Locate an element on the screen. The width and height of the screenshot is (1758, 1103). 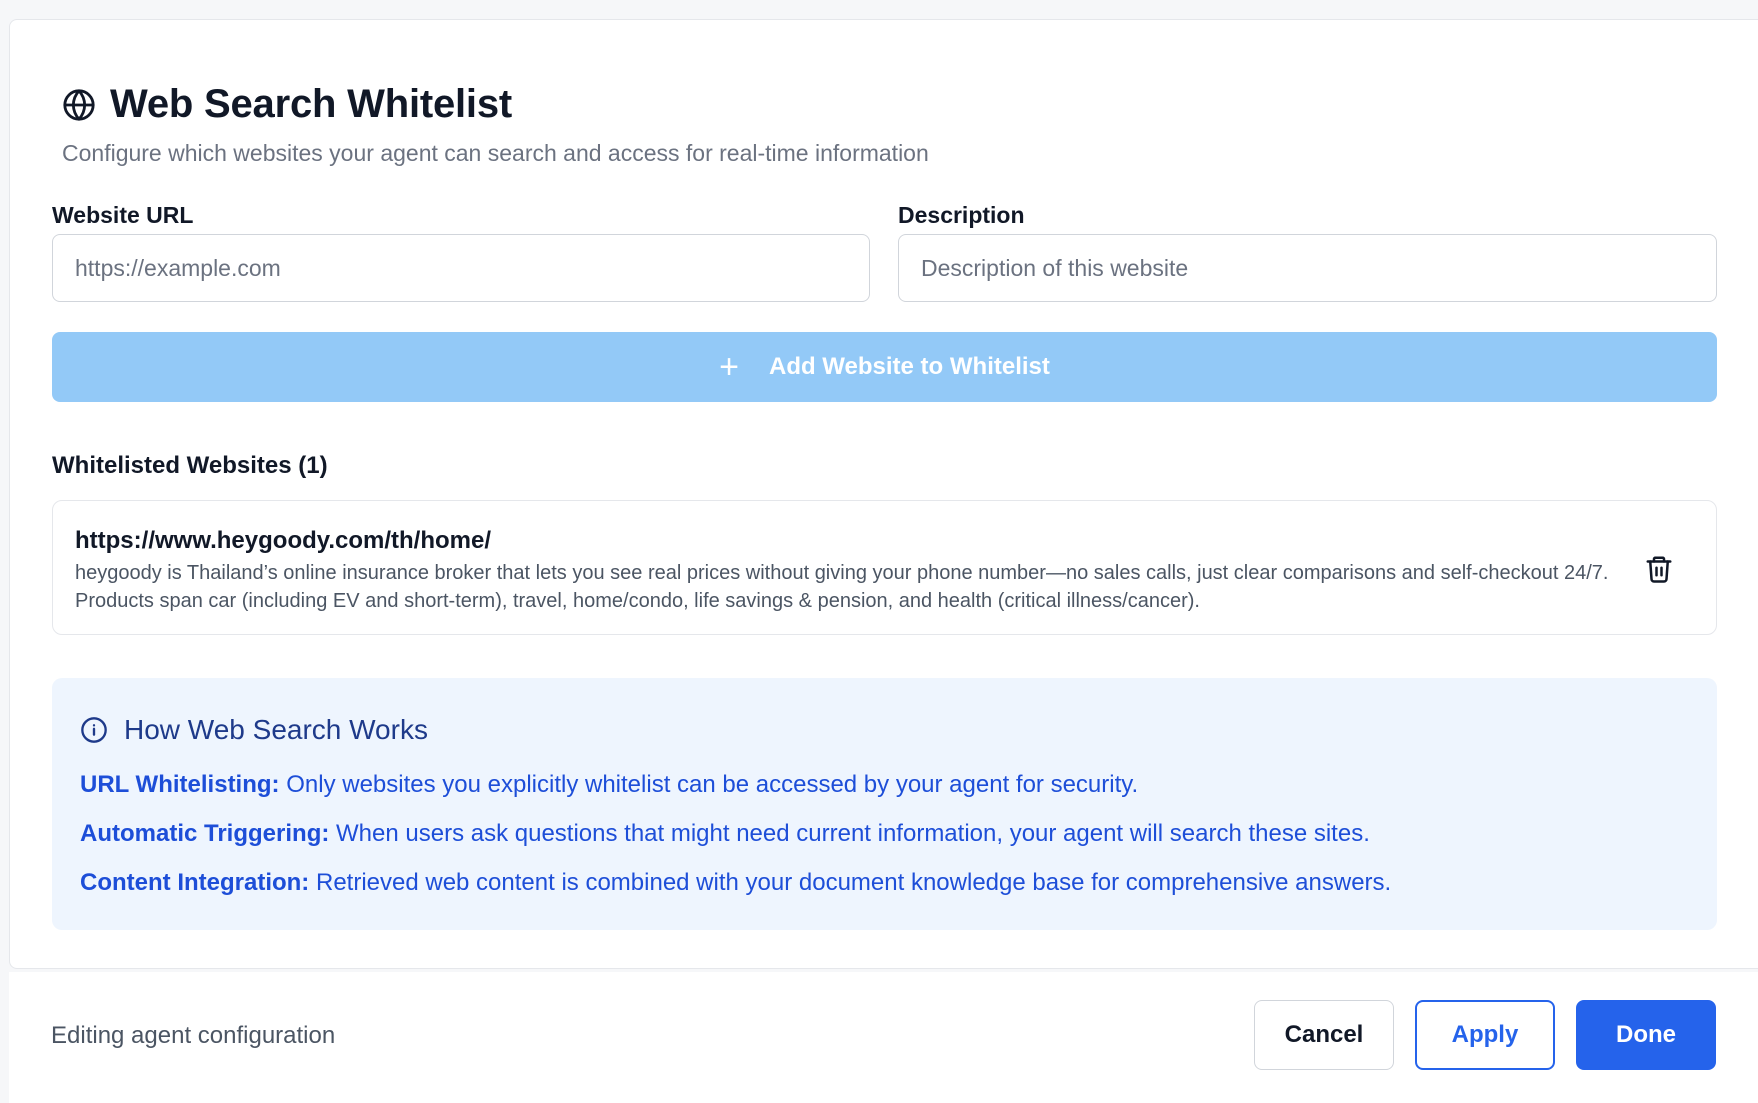
add-website-button: + Add Website to Whitelist is located at coordinates (884, 367).